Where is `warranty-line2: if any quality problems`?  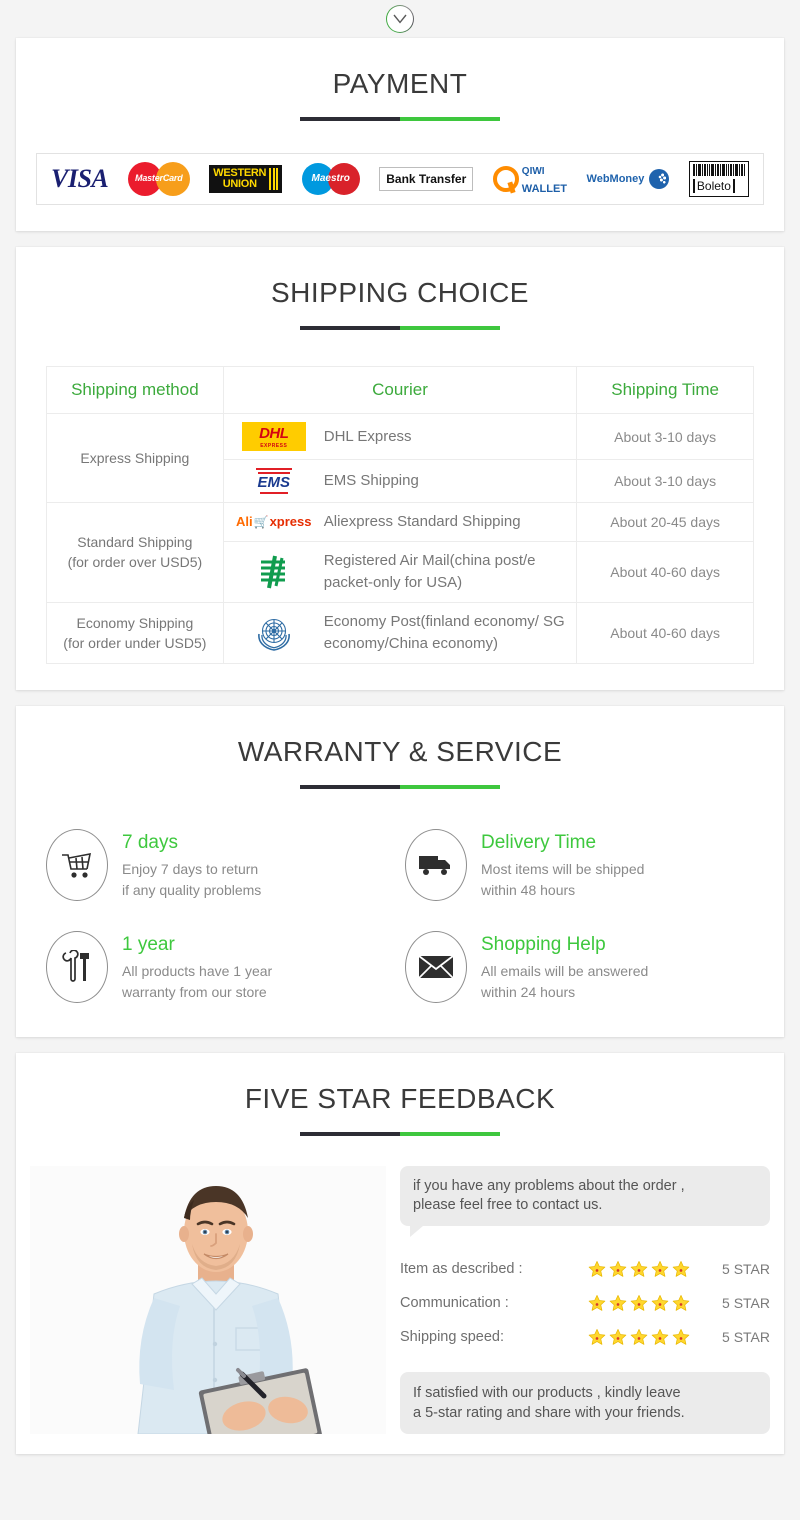 warranty-line2: if any quality problems is located at coordinates (192, 889).